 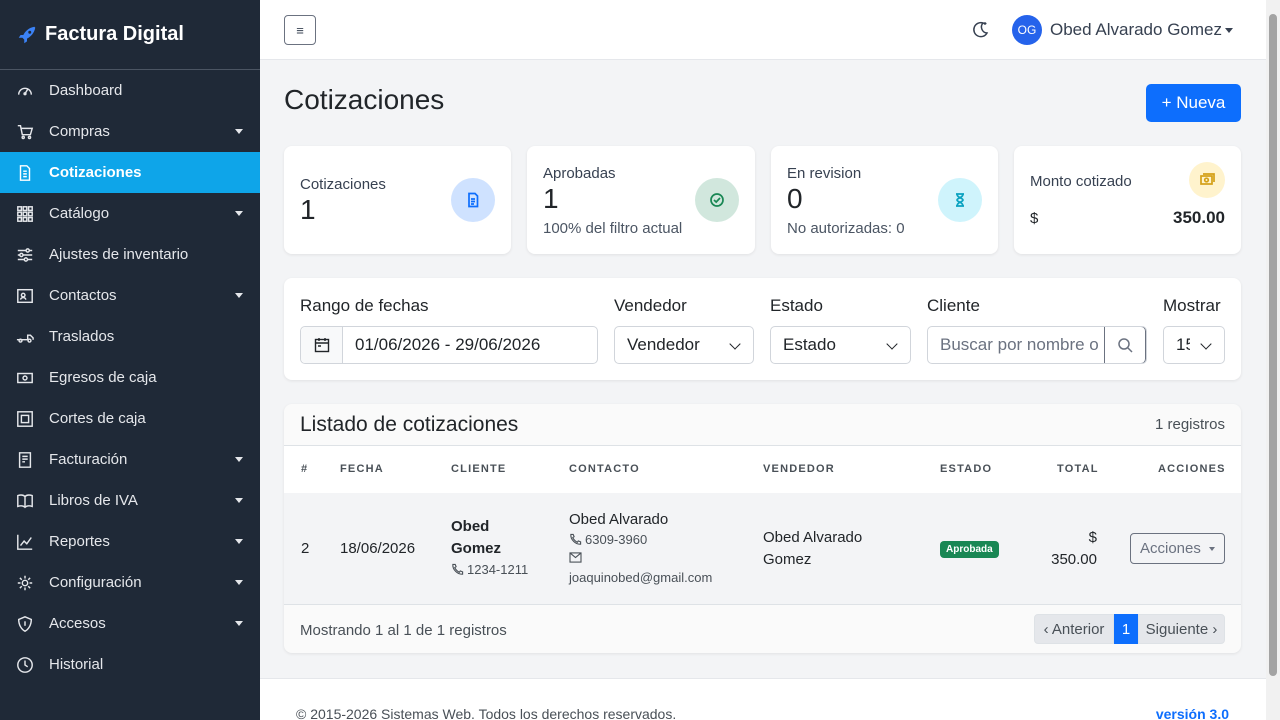 I want to click on client-phone-row: 1234-1211, so click(x=489, y=569).